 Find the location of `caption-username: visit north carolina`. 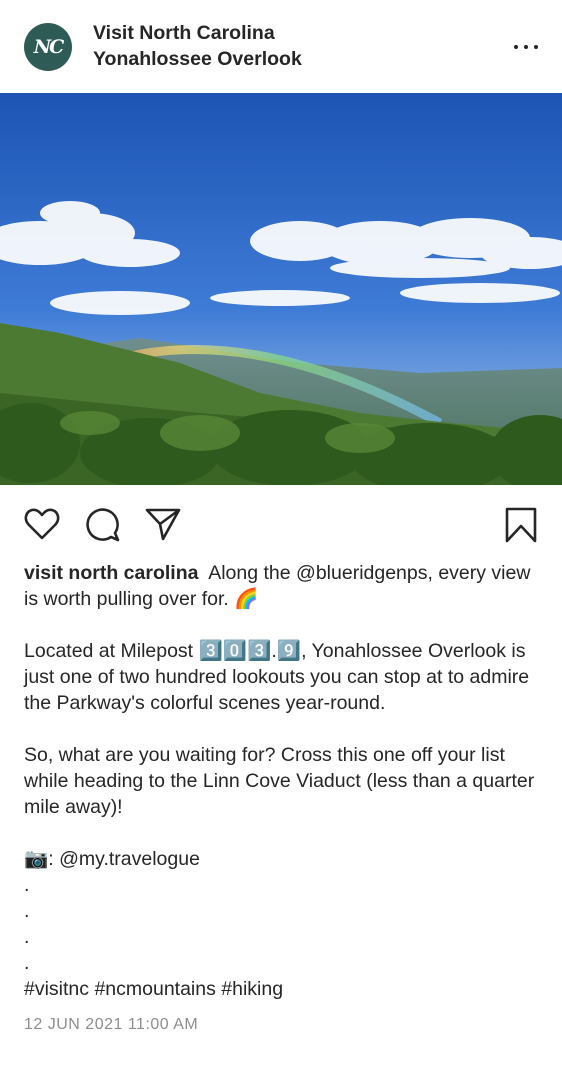

caption-username: visit north carolina is located at coordinates (111, 573).